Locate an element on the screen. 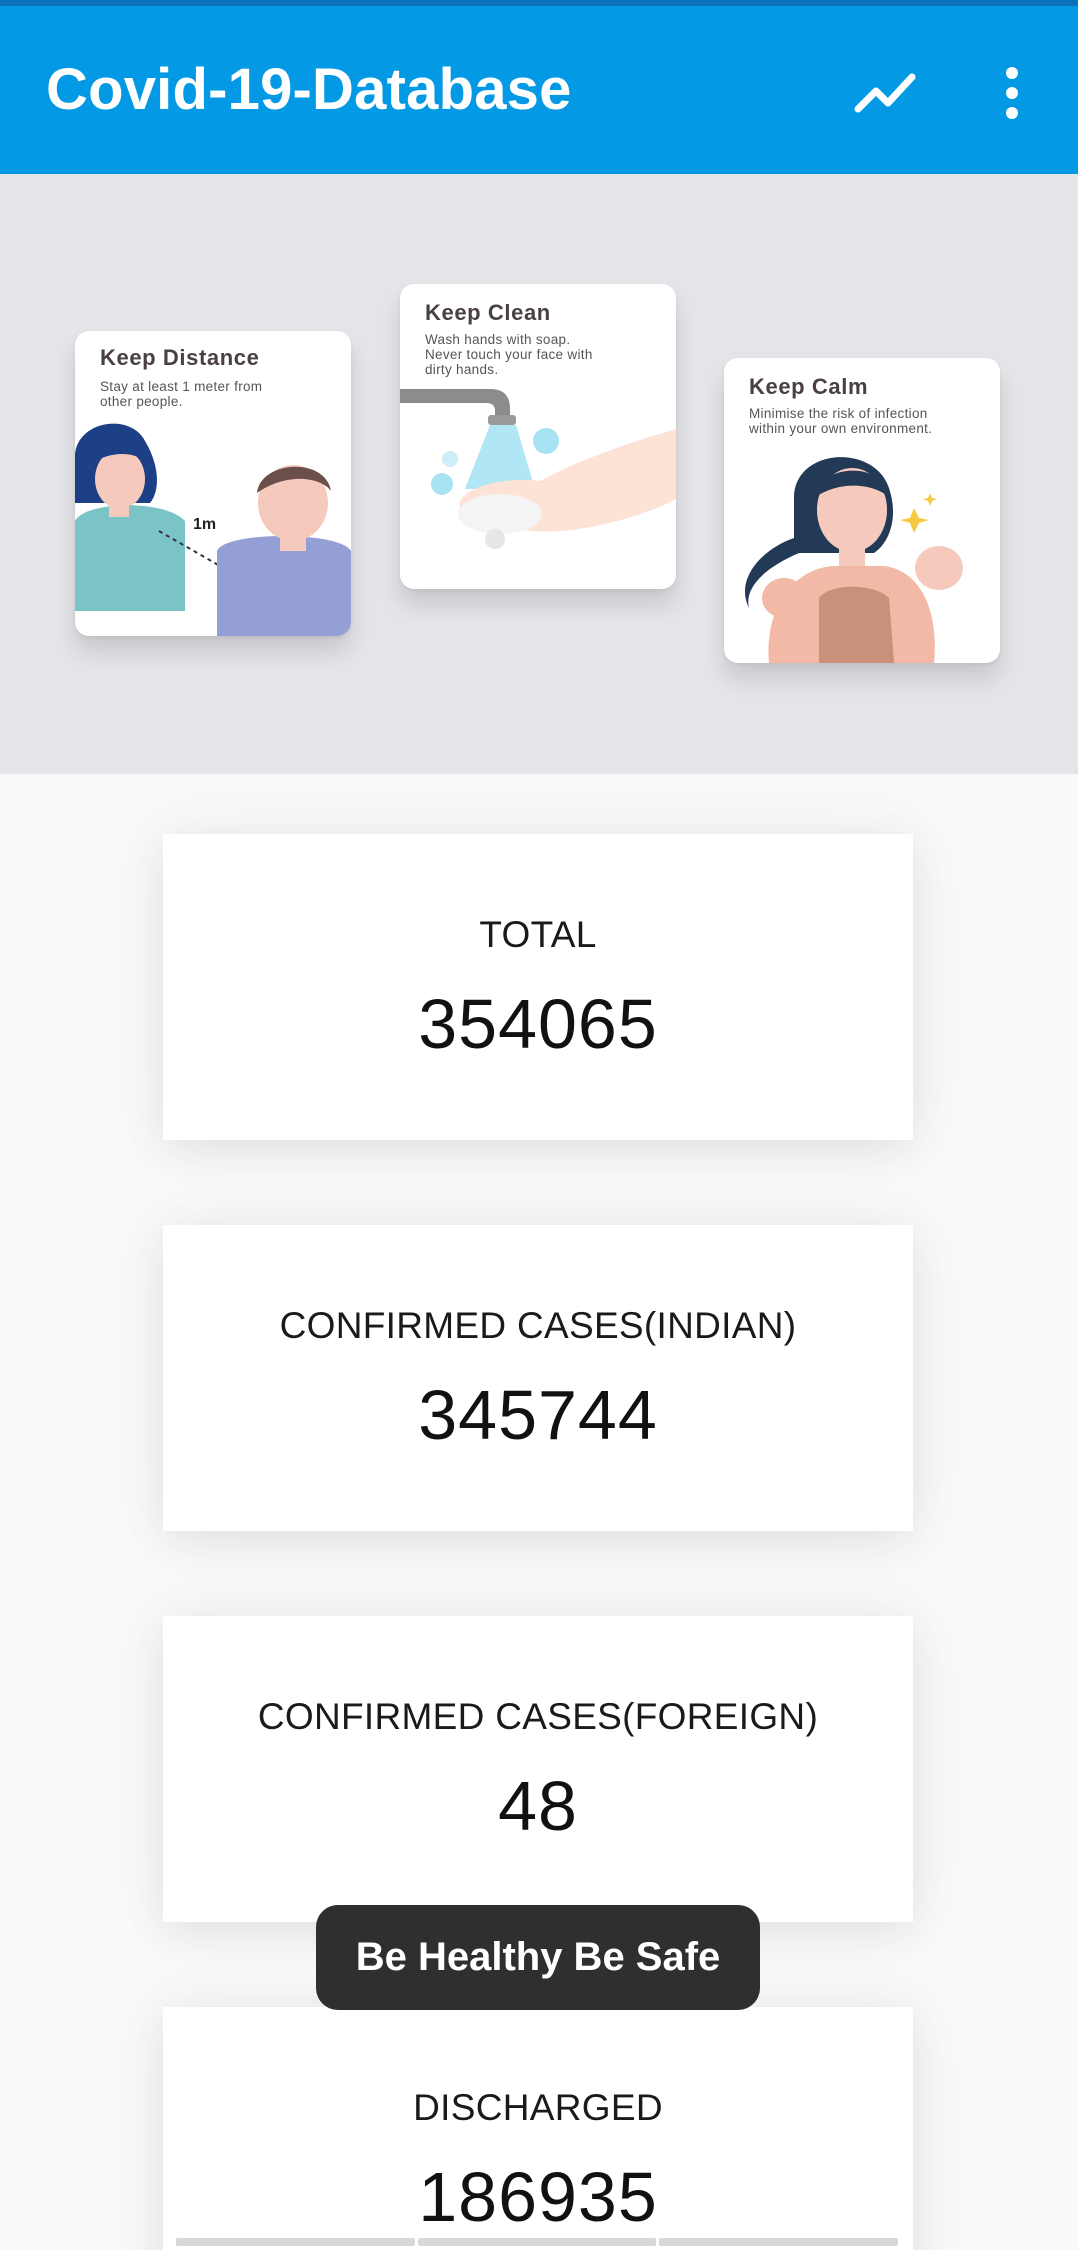 The width and height of the screenshot is (1078, 2250). discharged-card: DISCHARGED 186935 is located at coordinates (538, 2128).